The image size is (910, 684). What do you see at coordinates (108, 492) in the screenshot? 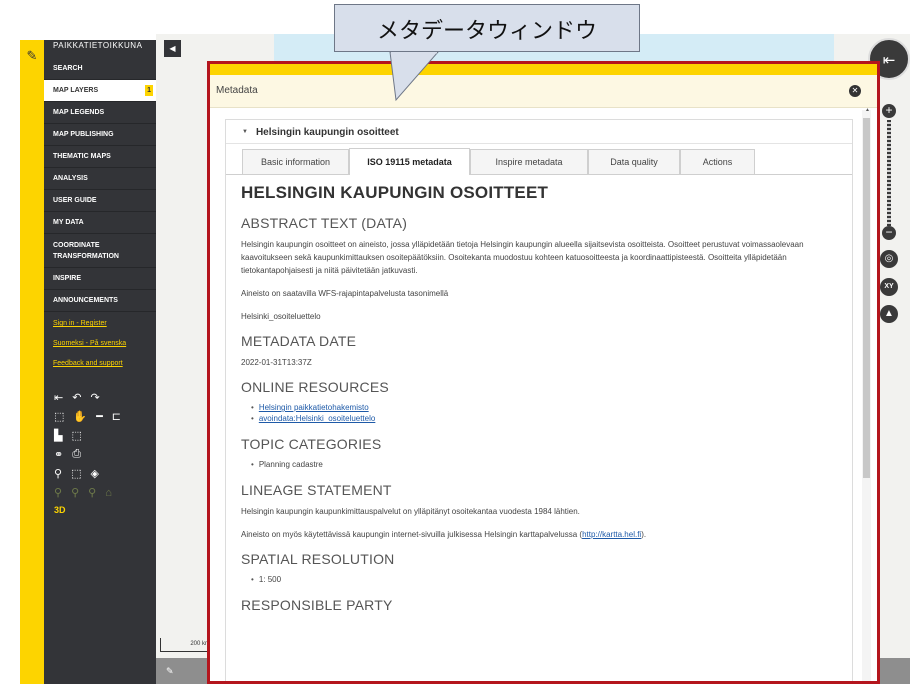
I see `route-tool-4-icon: ⌂` at bounding box center [108, 492].